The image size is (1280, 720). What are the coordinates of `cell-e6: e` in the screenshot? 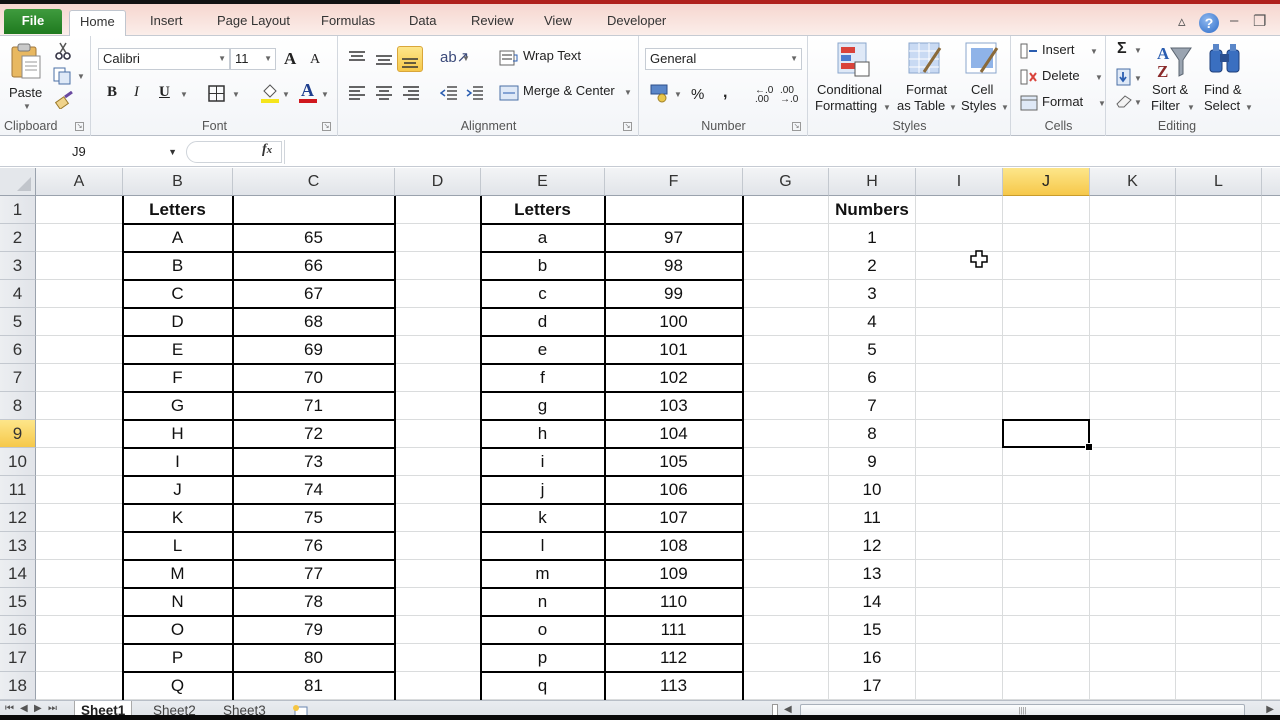 It's located at (543, 350).